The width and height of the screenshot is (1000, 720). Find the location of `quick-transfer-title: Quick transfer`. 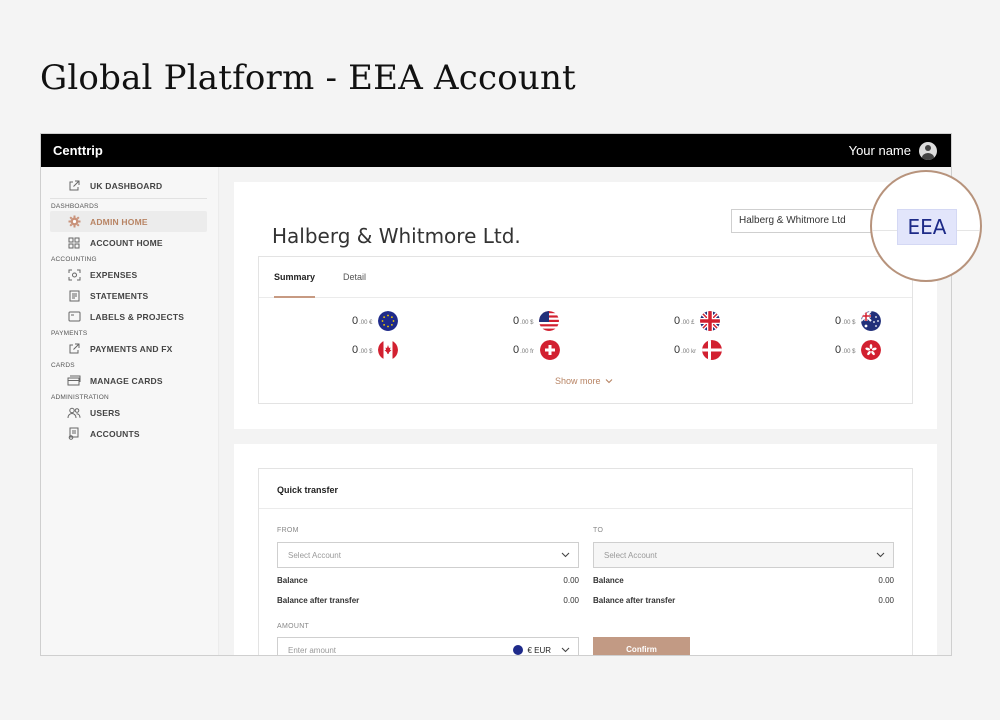

quick-transfer-title: Quick transfer is located at coordinates (585, 489).